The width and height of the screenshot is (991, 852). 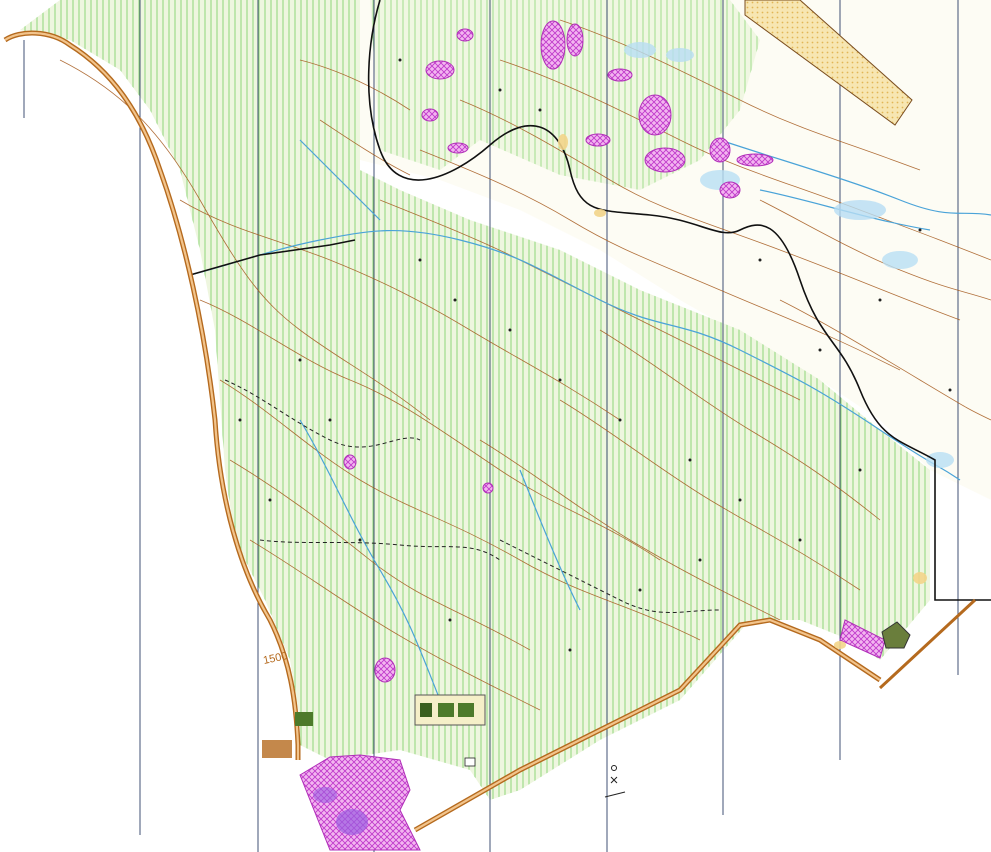 What do you see at coordinates (352, 822) in the screenshot?
I see `restricted-core` at bounding box center [352, 822].